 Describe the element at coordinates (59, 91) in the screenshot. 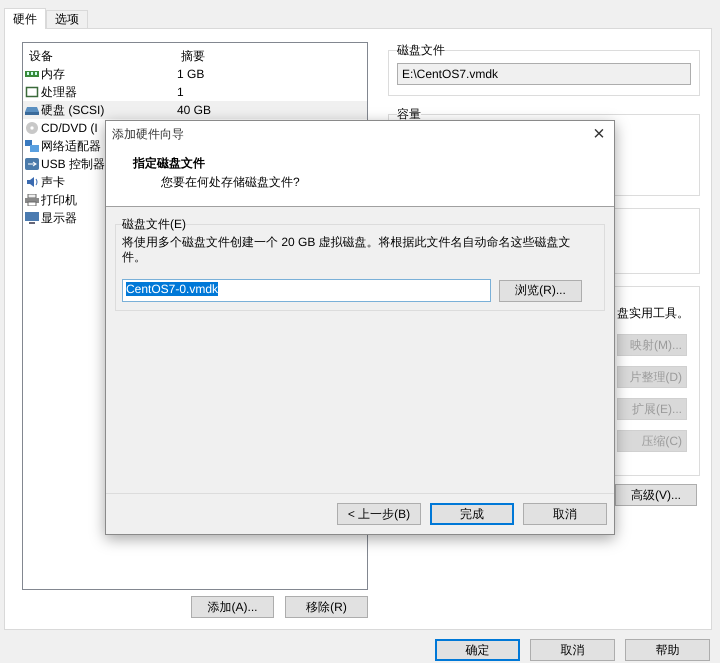

I see `device-name: 处理器` at that location.